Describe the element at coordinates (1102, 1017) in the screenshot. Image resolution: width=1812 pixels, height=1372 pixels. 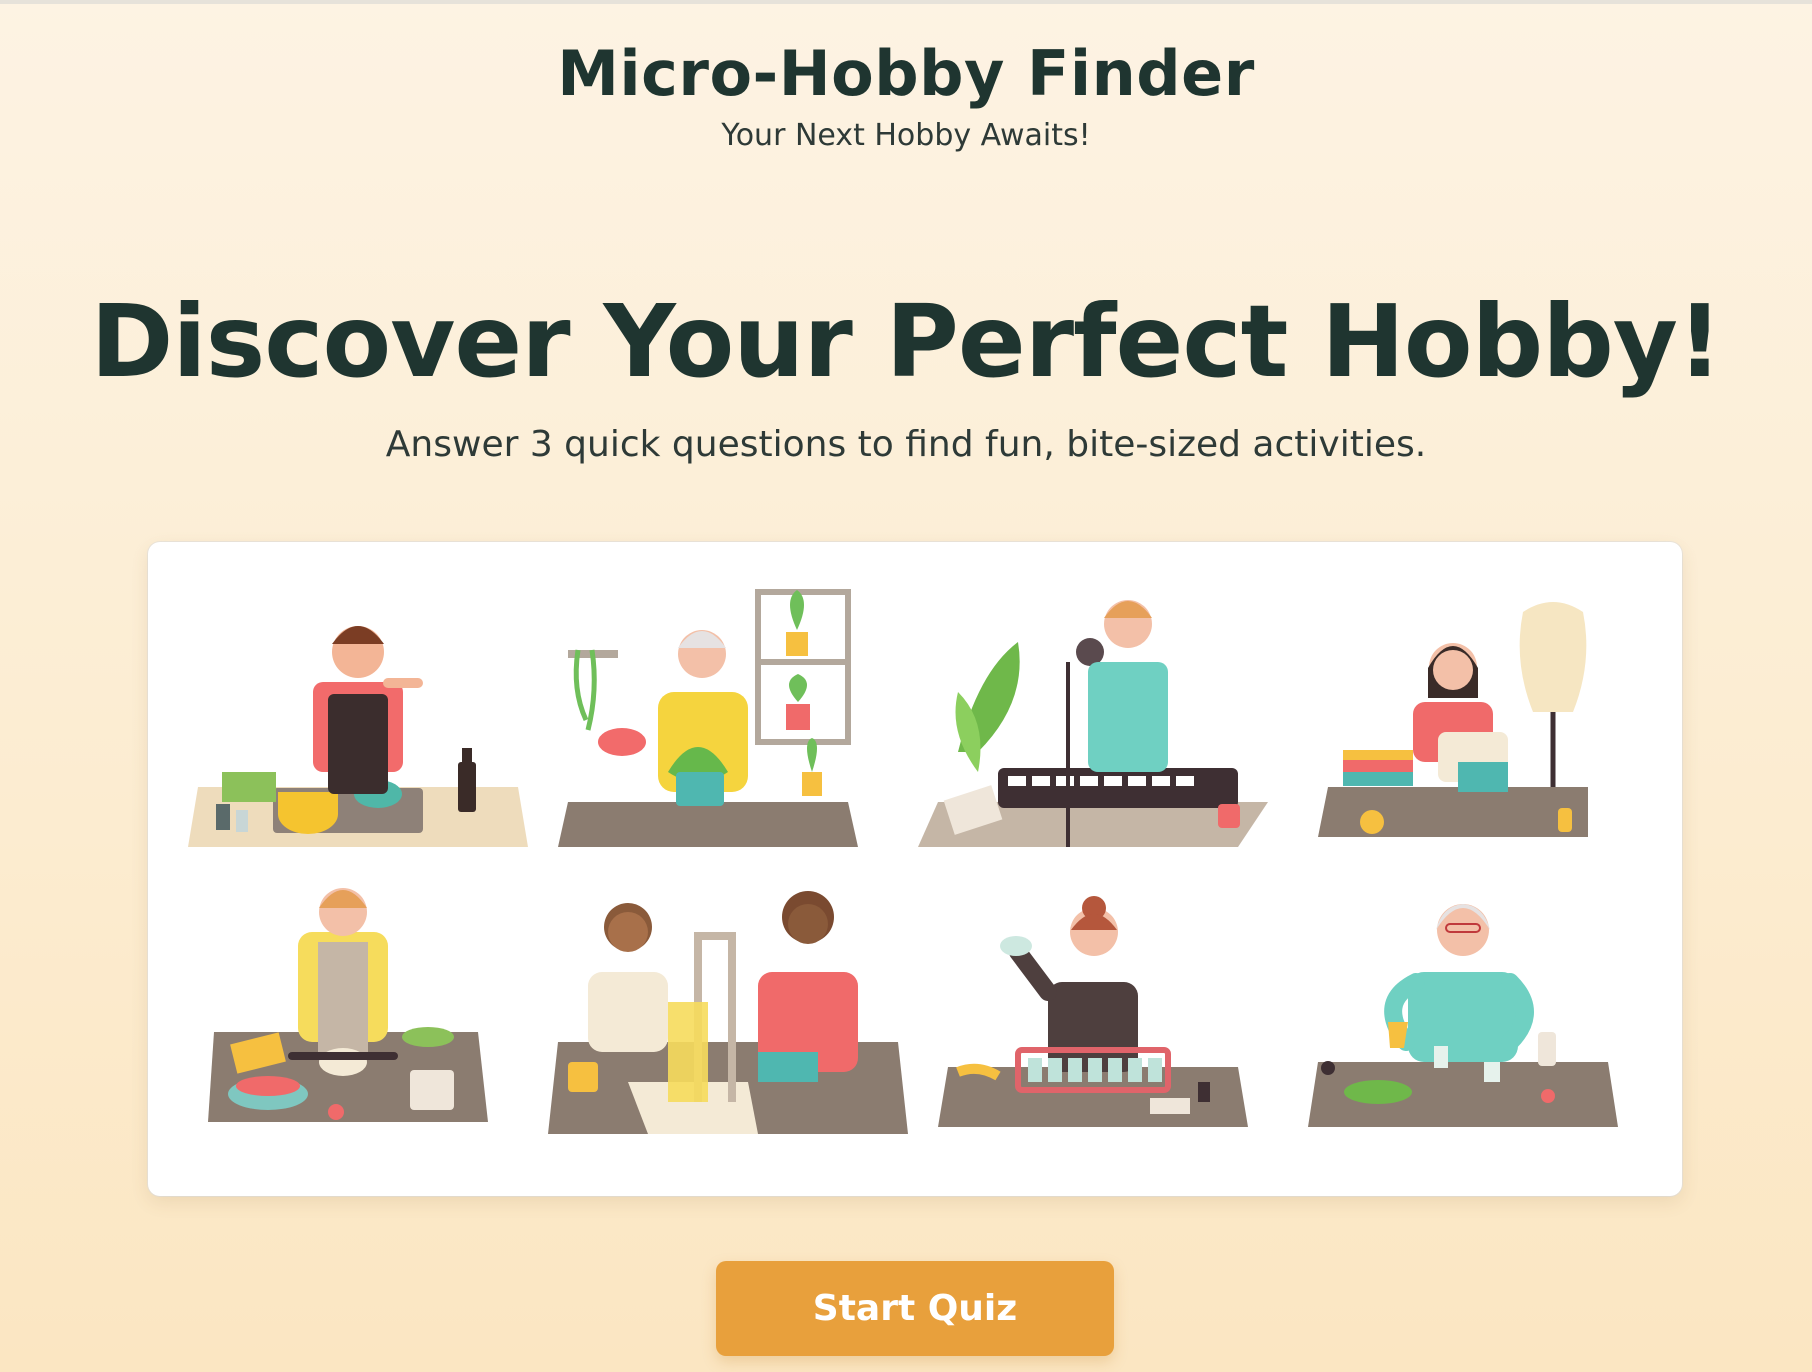
I see `soap-making-illustration` at that location.